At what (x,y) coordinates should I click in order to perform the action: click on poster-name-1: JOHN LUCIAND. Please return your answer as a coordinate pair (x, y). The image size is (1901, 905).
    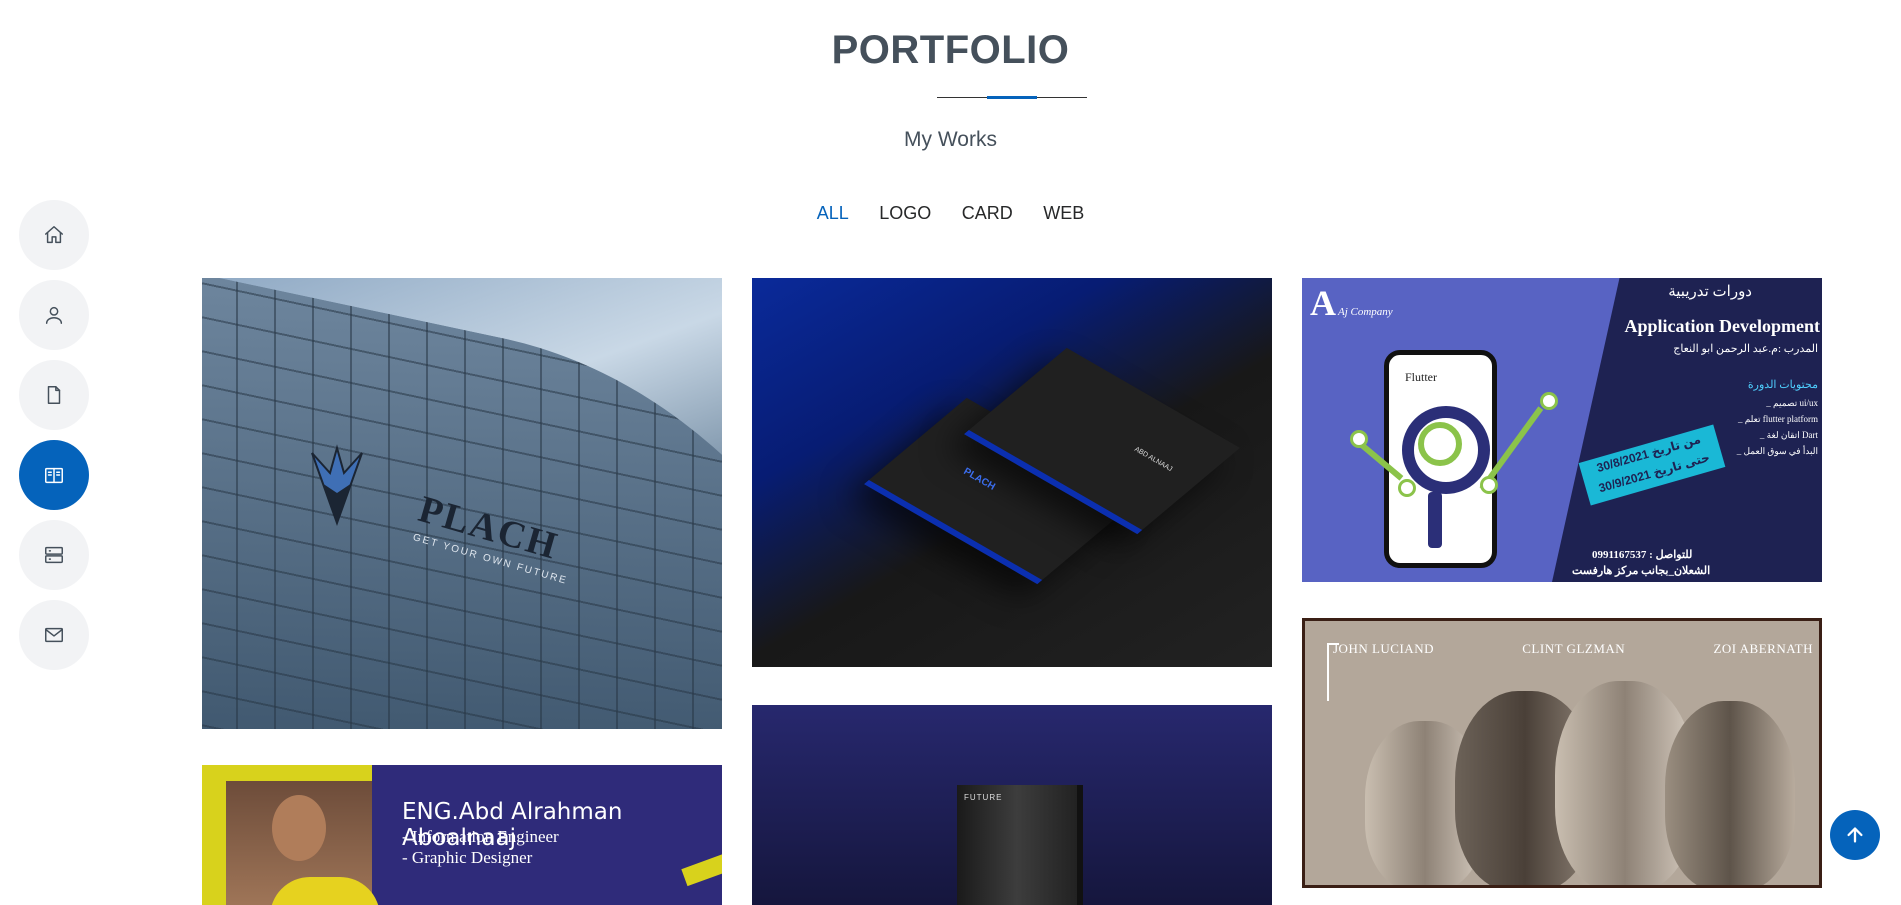
    Looking at the image, I should click on (1383, 648).